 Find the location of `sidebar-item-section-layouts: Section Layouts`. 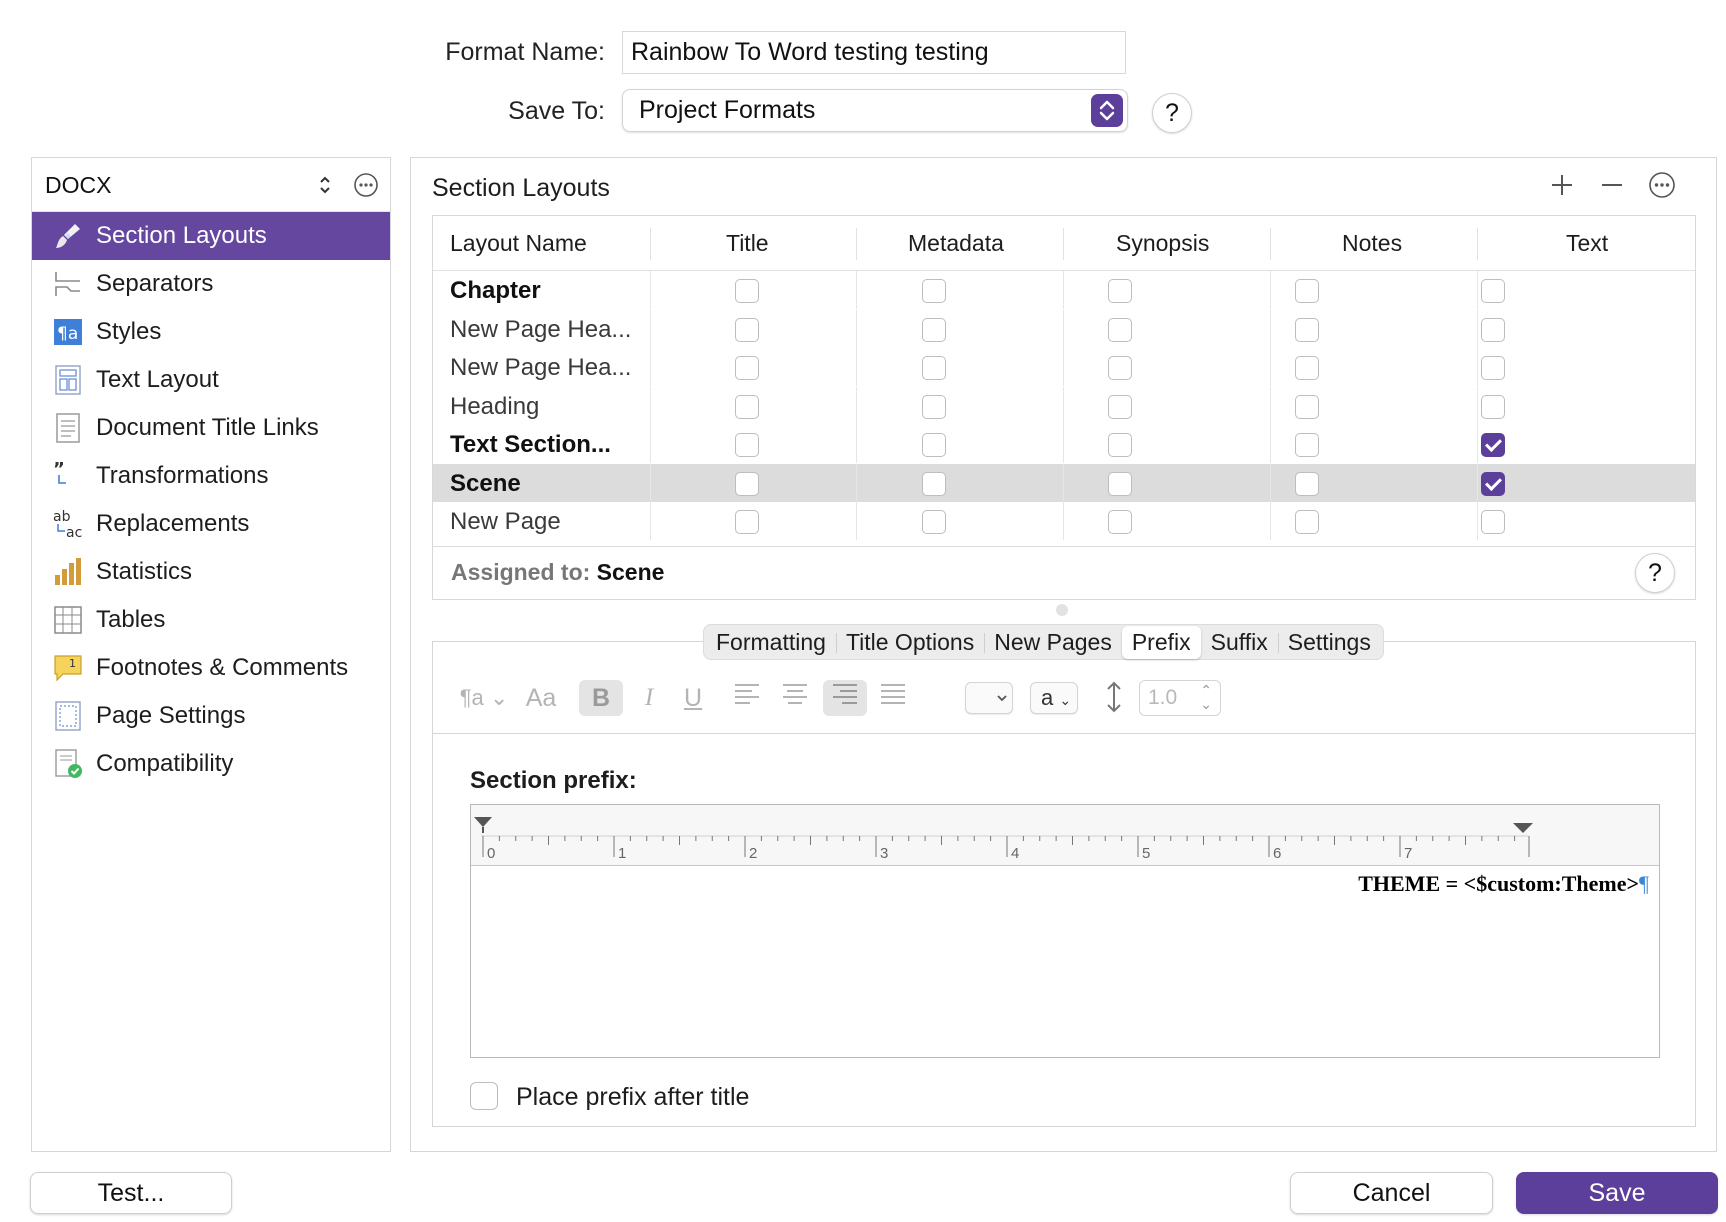

sidebar-item-section-layouts: Section Layouts is located at coordinates (211, 236).